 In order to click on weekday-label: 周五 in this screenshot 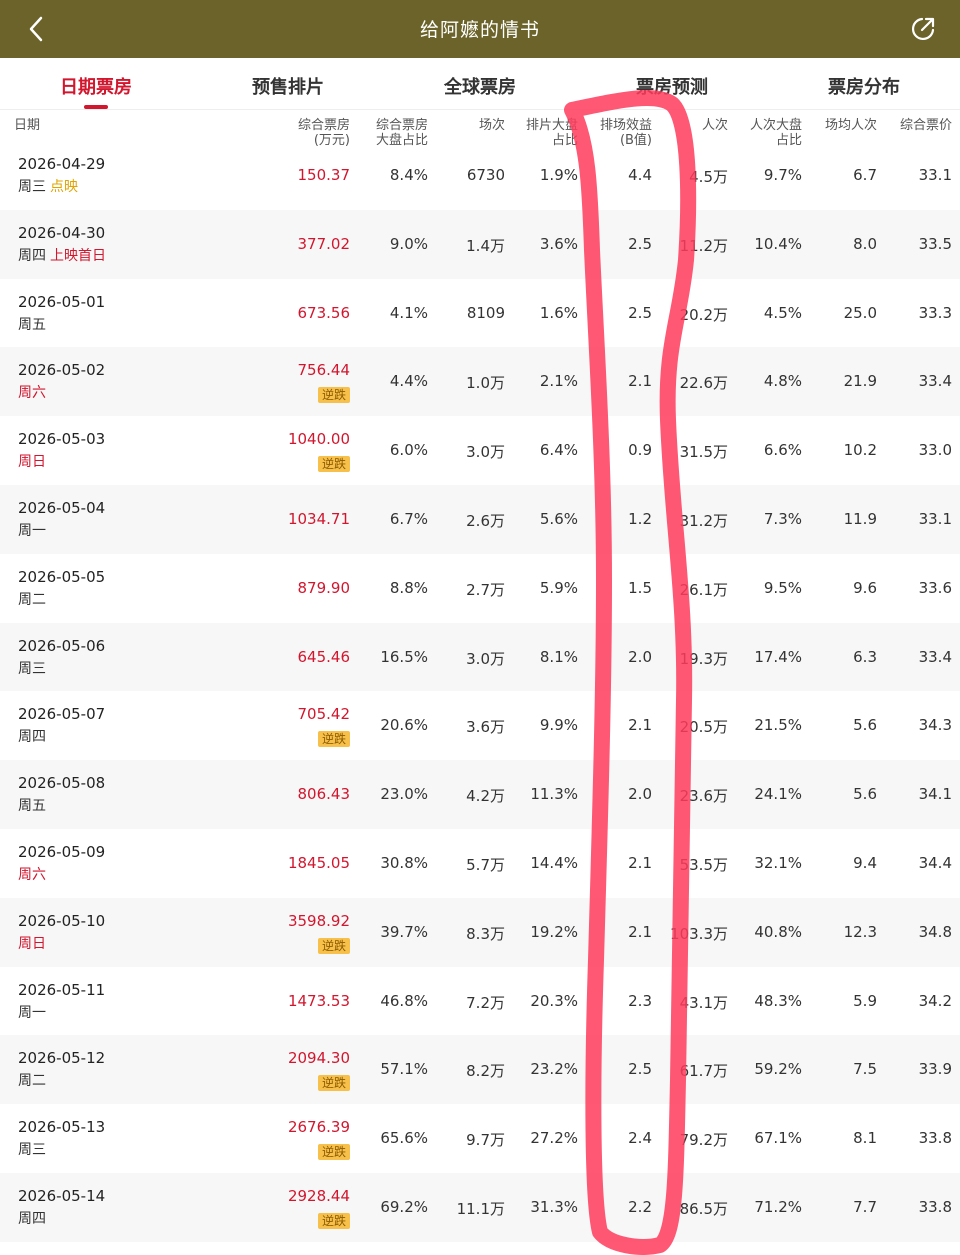, I will do `click(32, 324)`.